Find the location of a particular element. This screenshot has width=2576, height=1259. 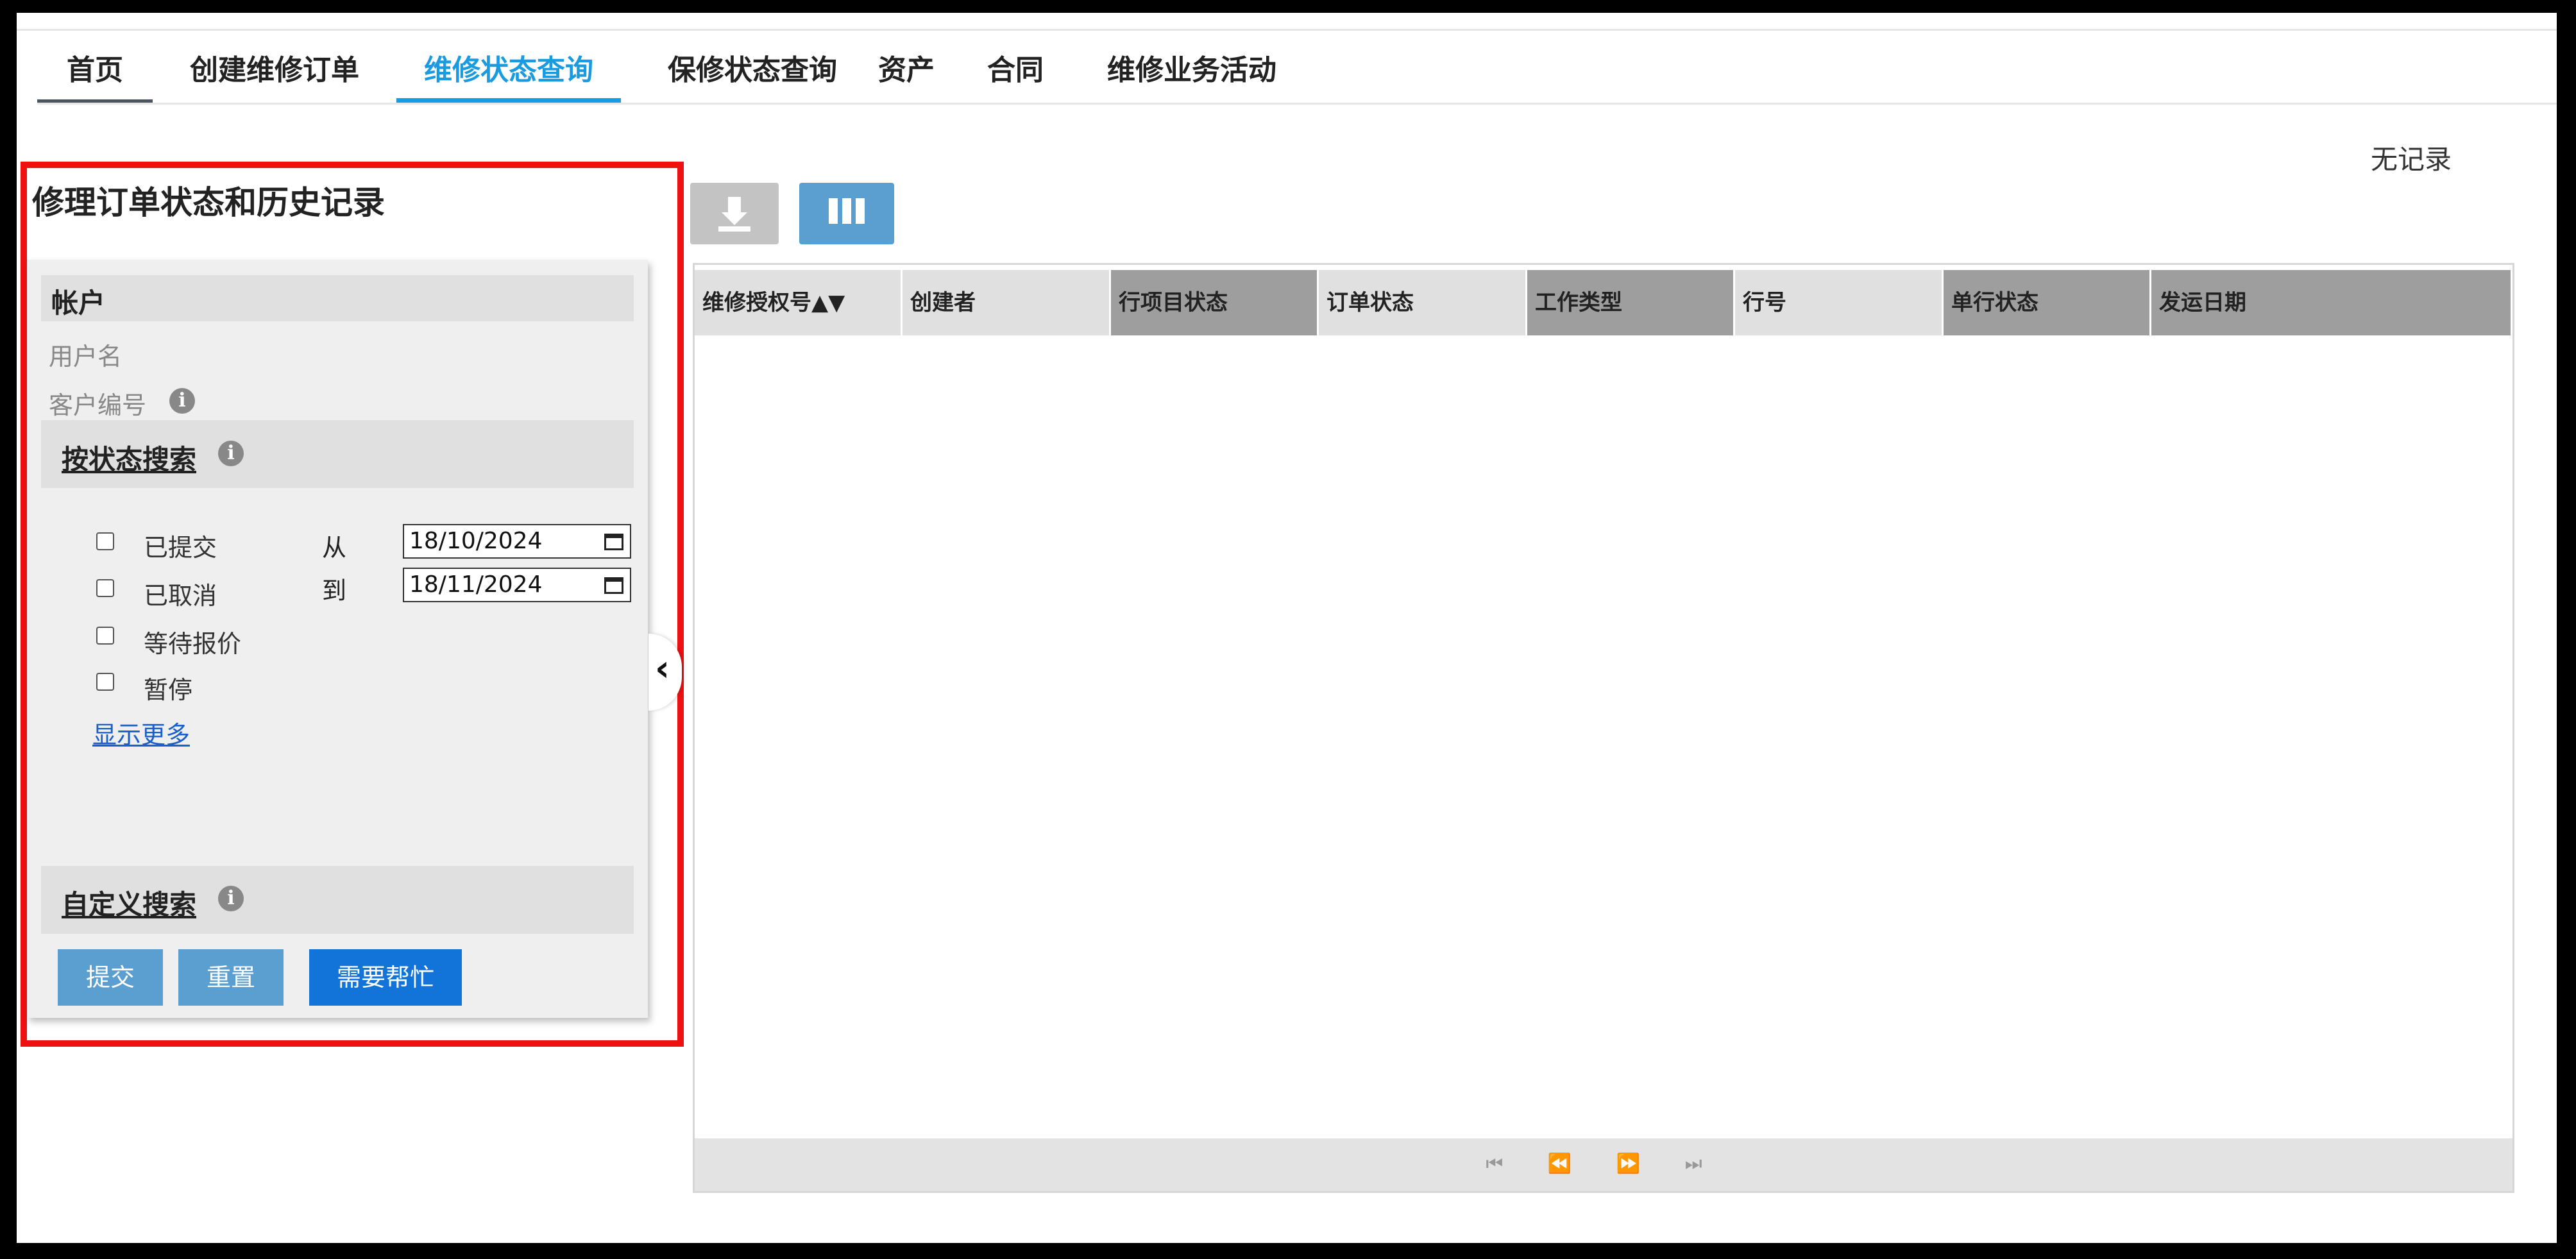

checkbox-cancelled-label: 已取消 is located at coordinates (180, 596).